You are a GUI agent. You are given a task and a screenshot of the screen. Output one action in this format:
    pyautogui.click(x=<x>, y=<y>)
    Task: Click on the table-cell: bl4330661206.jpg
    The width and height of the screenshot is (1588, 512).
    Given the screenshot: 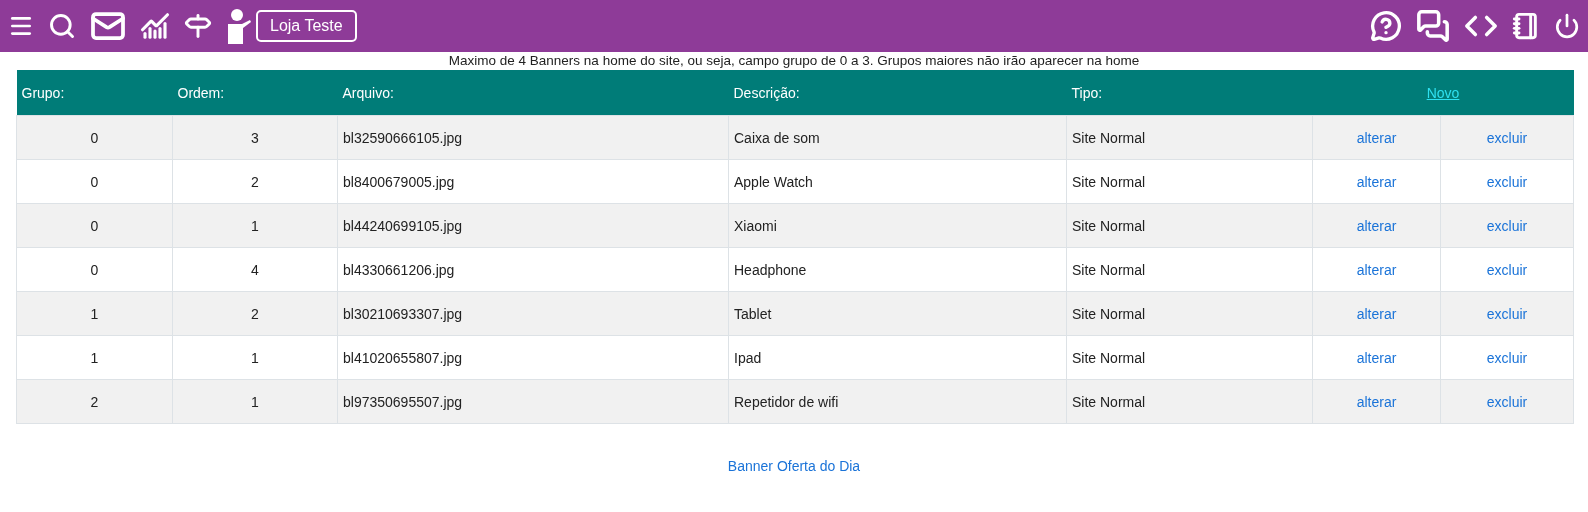 What is the action you would take?
    pyautogui.click(x=533, y=269)
    